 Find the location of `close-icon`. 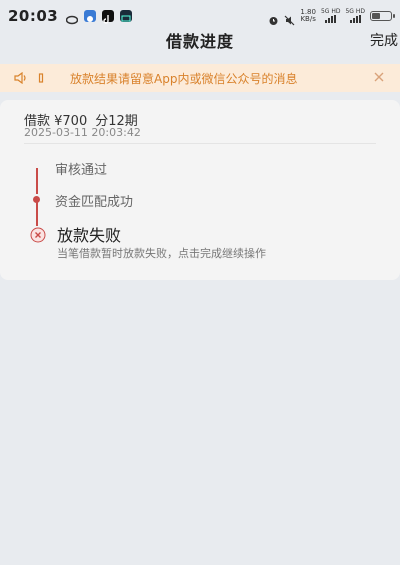

close-icon is located at coordinates (379, 77).